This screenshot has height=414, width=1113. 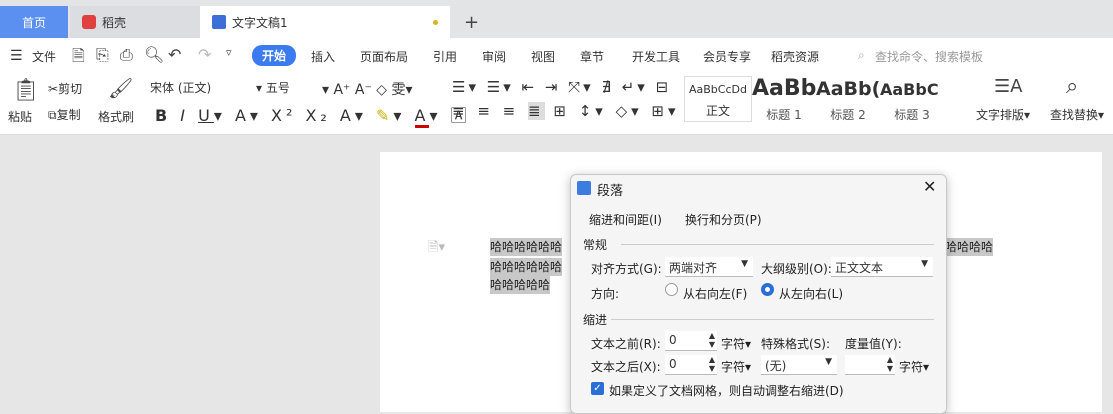 What do you see at coordinates (848, 101) in the screenshot?
I see `style-heading2: AaBb( 标题 2` at bounding box center [848, 101].